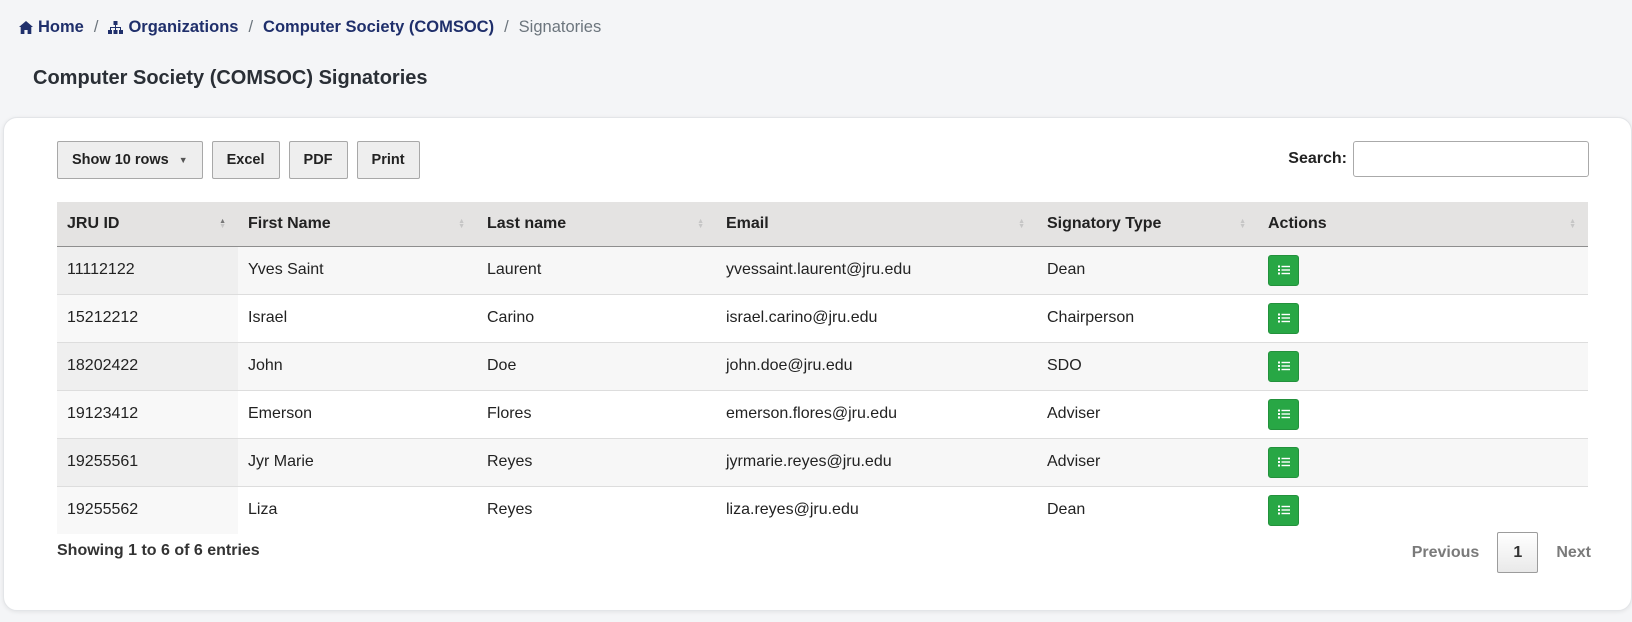  What do you see at coordinates (357, 509) in the screenshot?
I see `cell-first-name: Liza` at bounding box center [357, 509].